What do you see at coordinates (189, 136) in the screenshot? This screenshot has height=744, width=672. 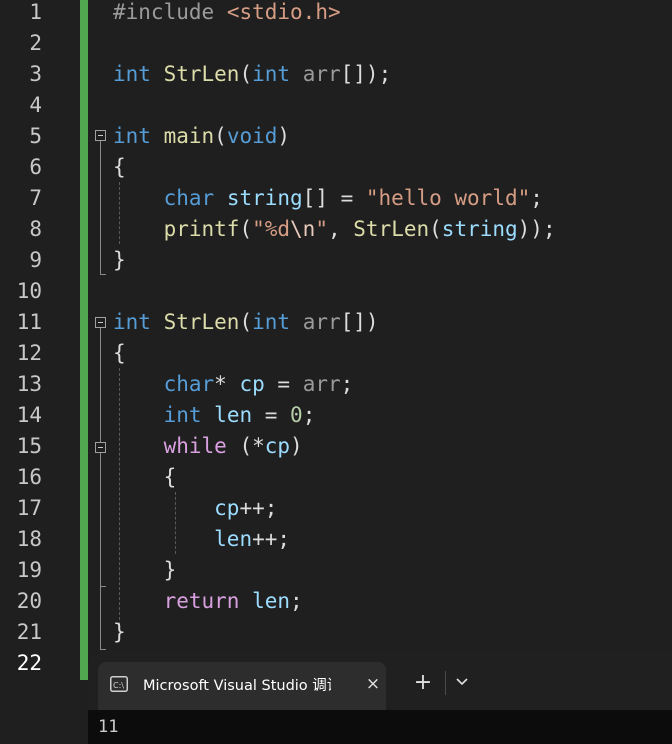 I see `function-name: main` at bounding box center [189, 136].